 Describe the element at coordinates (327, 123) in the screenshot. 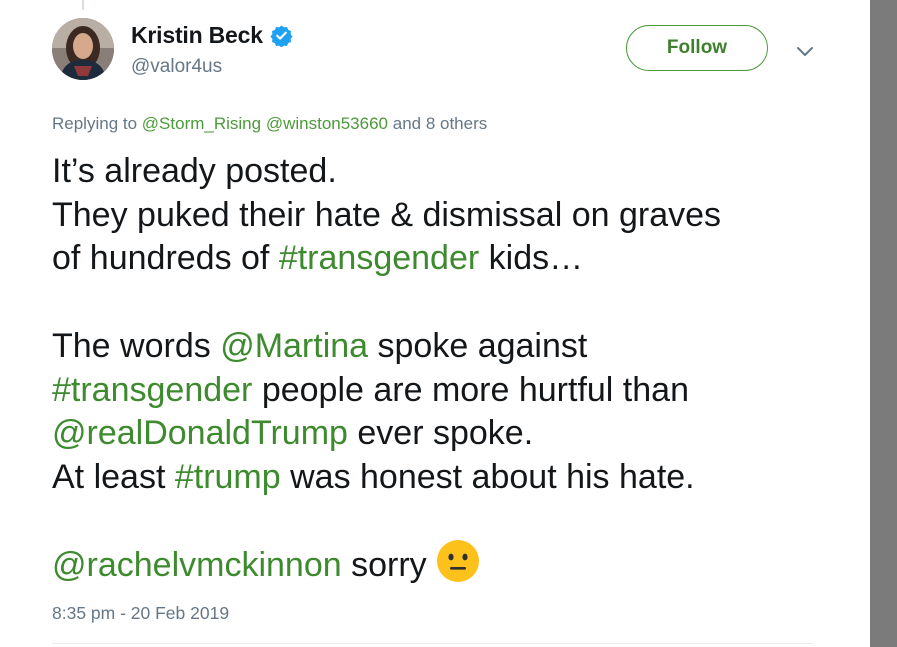

I see `reply-mention-winston53660: @winston53660` at that location.